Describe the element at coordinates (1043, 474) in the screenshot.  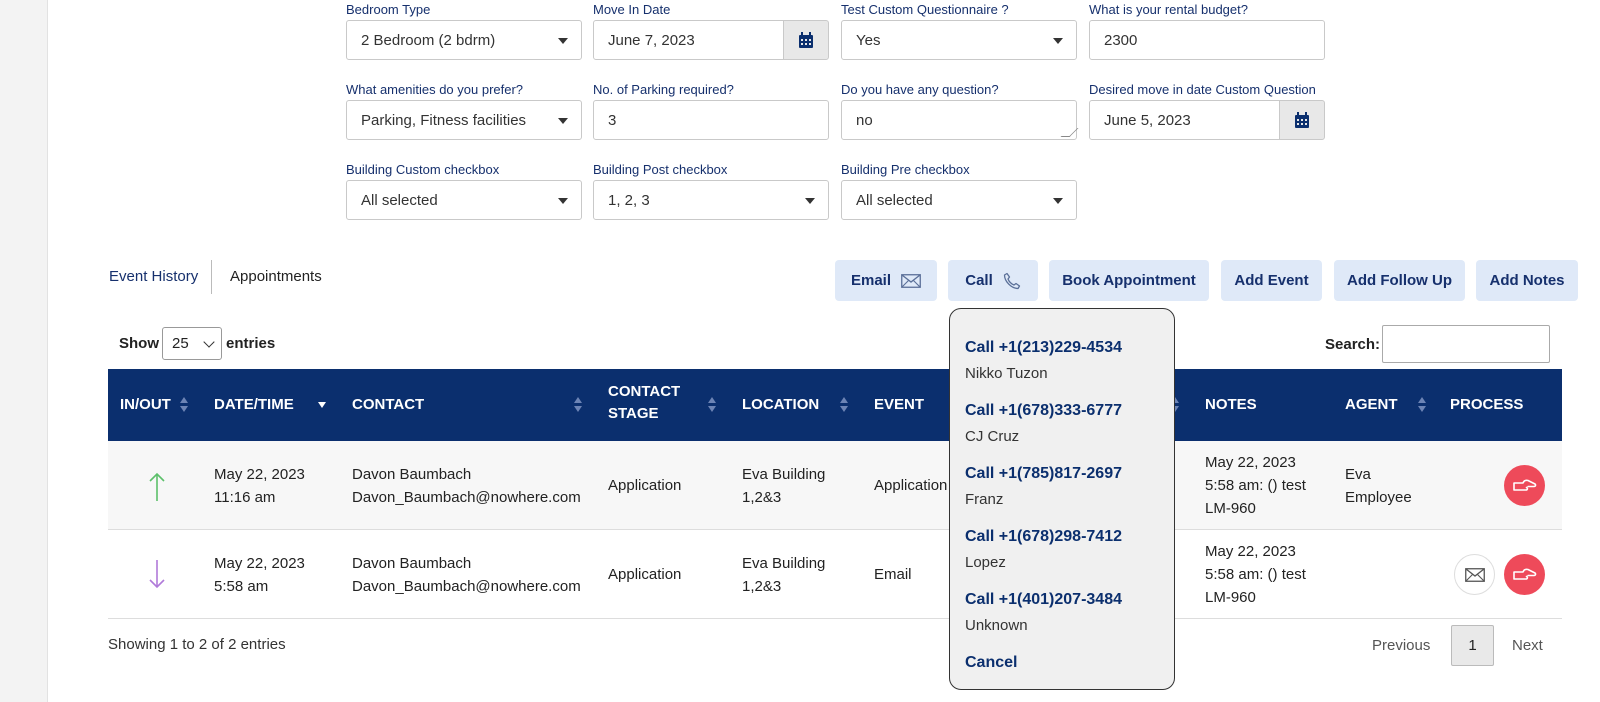
I see `call-option-link: Call +1(785)817-2697` at that location.